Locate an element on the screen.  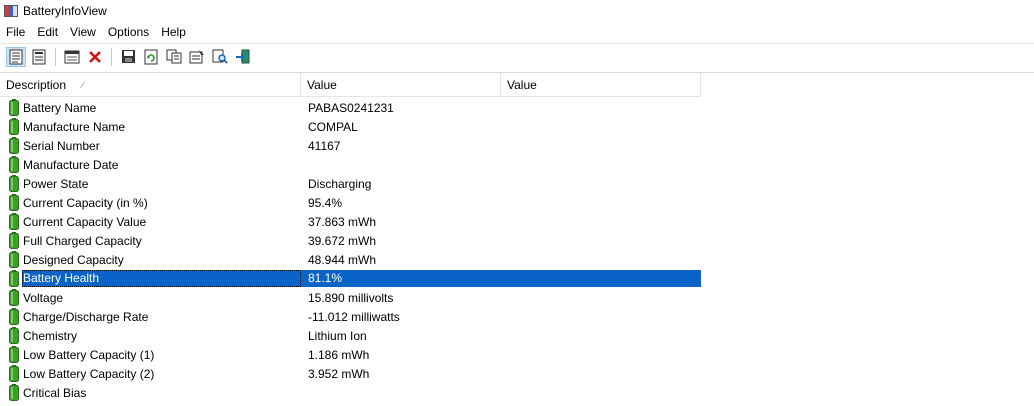
html-report-button is located at coordinates (16, 56).